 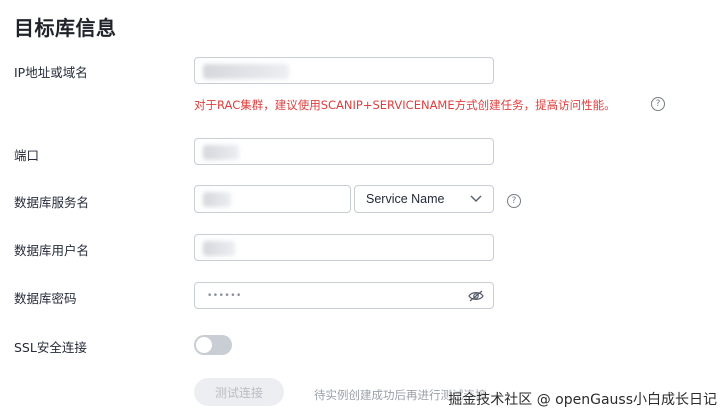 What do you see at coordinates (45, 298) in the screenshot?
I see `db-password-label: 数据库密码` at bounding box center [45, 298].